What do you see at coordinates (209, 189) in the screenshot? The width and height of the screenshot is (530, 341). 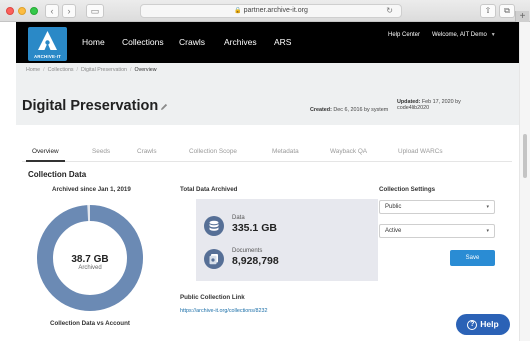 I see `total-data-title: Total Data Archived` at bounding box center [209, 189].